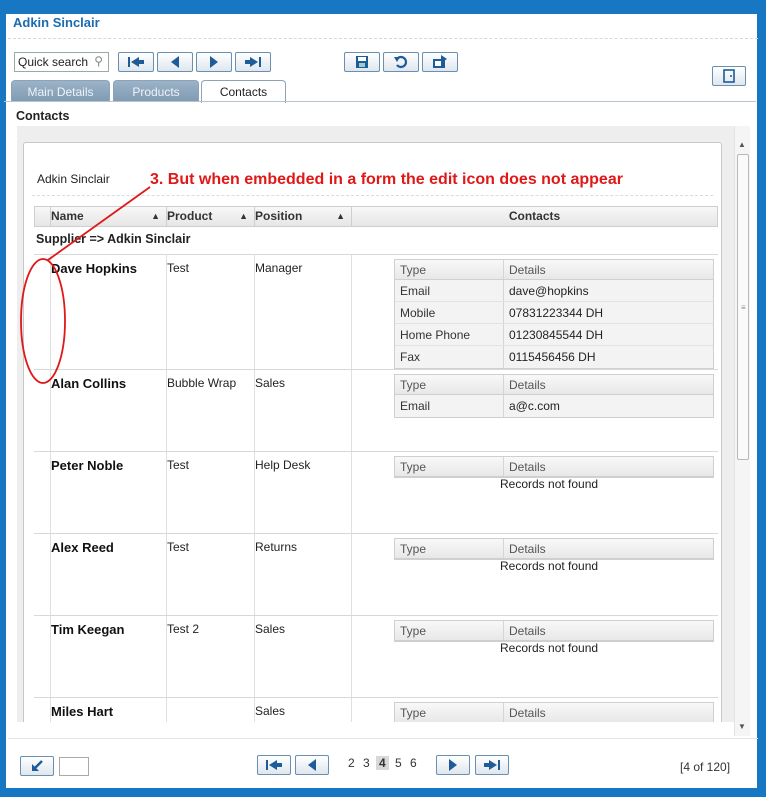 Image resolution: width=766 pixels, height=797 pixels. I want to click on vertical-scrollbar: ▲ ≡ ▼, so click(742, 431).